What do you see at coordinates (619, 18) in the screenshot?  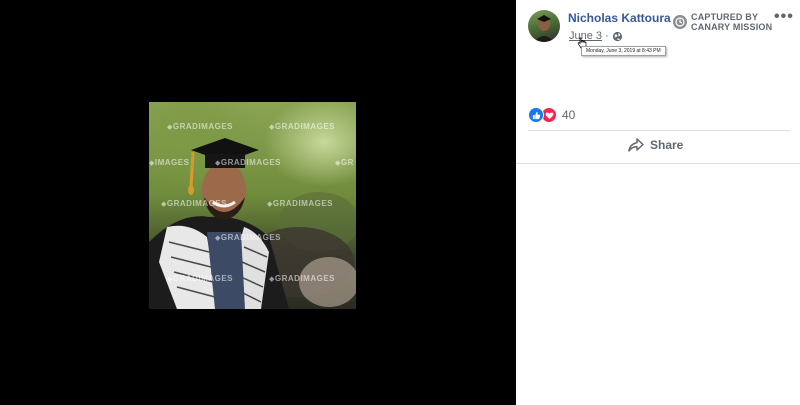 I see `author-name: Nicholas Kattoura` at bounding box center [619, 18].